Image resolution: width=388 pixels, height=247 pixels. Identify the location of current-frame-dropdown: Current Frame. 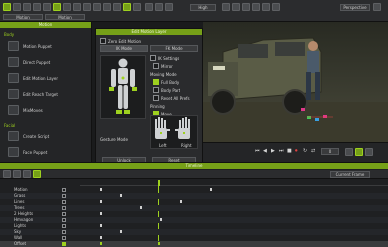
(350, 174).